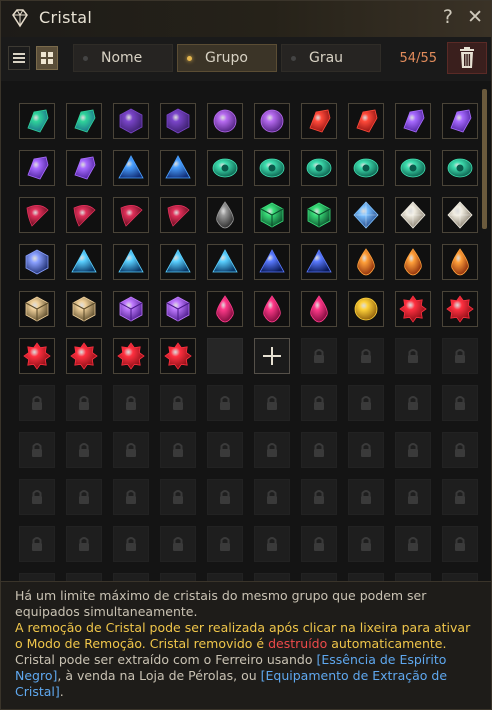 Image resolution: width=492 pixels, height=710 pixels. Describe the element at coordinates (123, 58) in the screenshot. I see `sort-tab-name: Nome` at that location.